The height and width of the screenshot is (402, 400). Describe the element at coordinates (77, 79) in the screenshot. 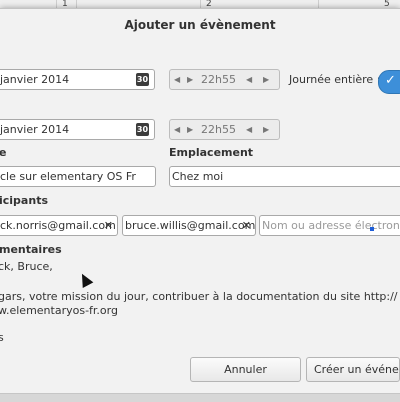

I see `start-date-field: janvier 2014 30` at that location.